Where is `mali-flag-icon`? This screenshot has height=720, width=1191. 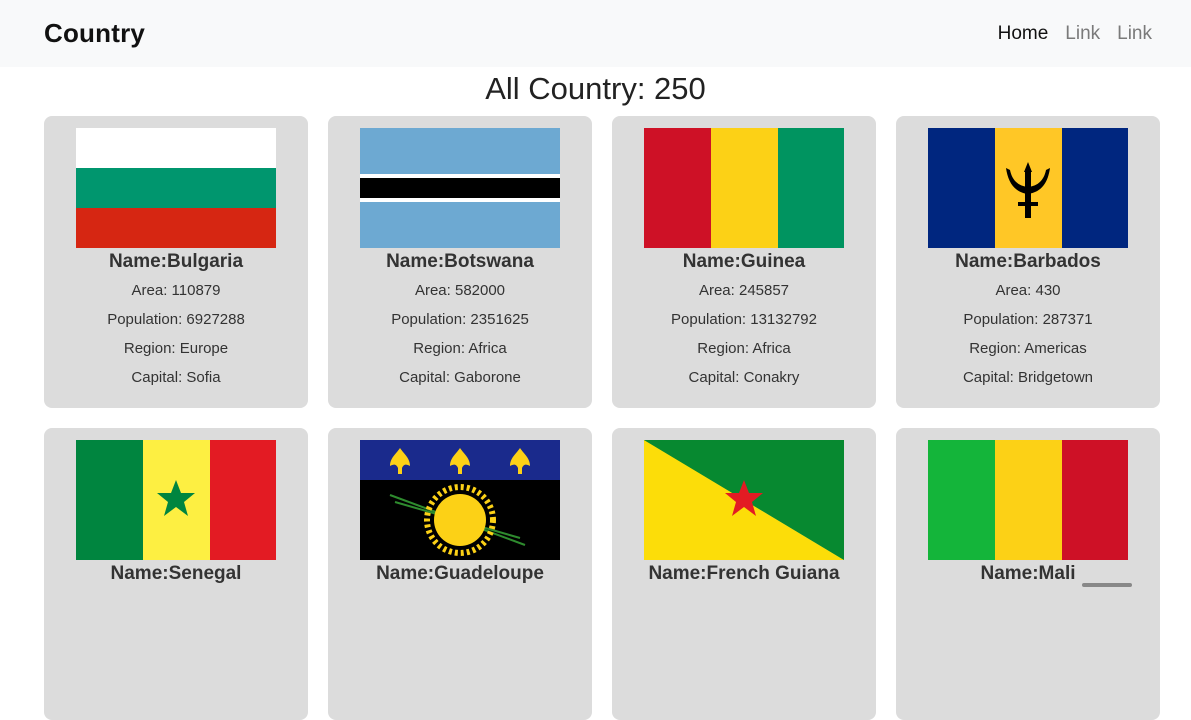
mali-flag-icon is located at coordinates (1028, 500).